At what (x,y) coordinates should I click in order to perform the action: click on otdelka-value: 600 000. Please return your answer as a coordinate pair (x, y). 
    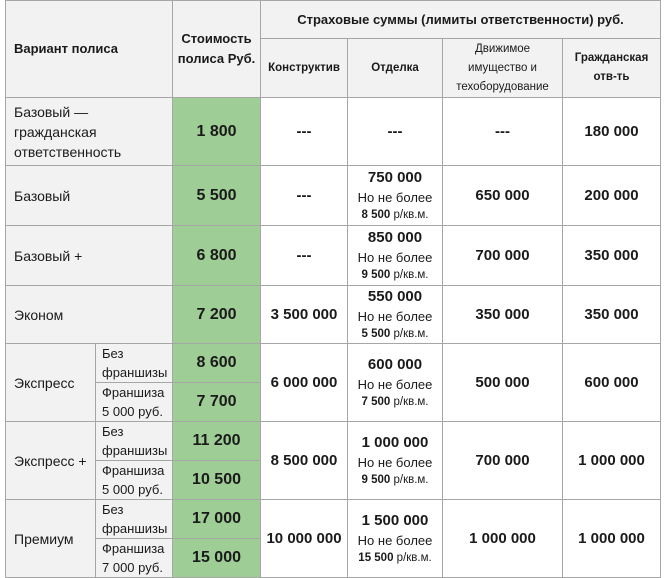
    Looking at the image, I should click on (395, 364).